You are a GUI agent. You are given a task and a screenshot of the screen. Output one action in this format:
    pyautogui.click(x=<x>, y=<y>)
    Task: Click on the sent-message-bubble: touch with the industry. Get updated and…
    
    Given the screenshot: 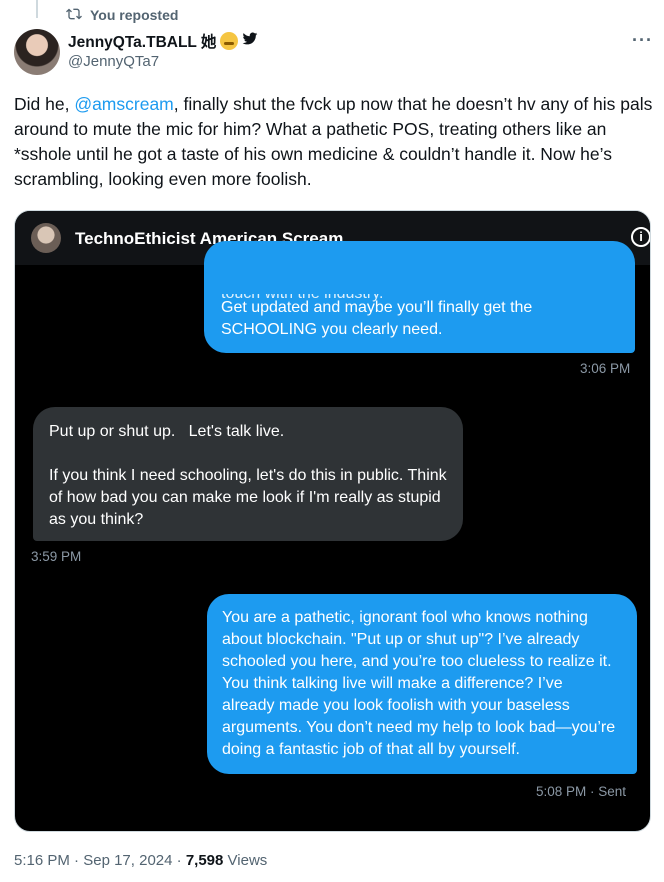 What is the action you would take?
    pyautogui.click(x=419, y=297)
    